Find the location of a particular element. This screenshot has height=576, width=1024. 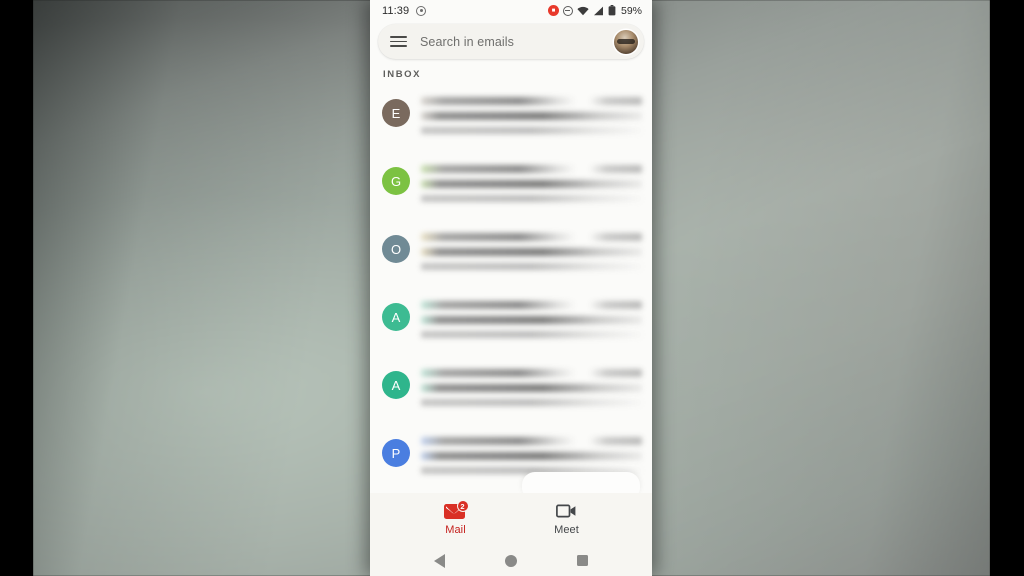

cell-signal-icon is located at coordinates (598, 11).